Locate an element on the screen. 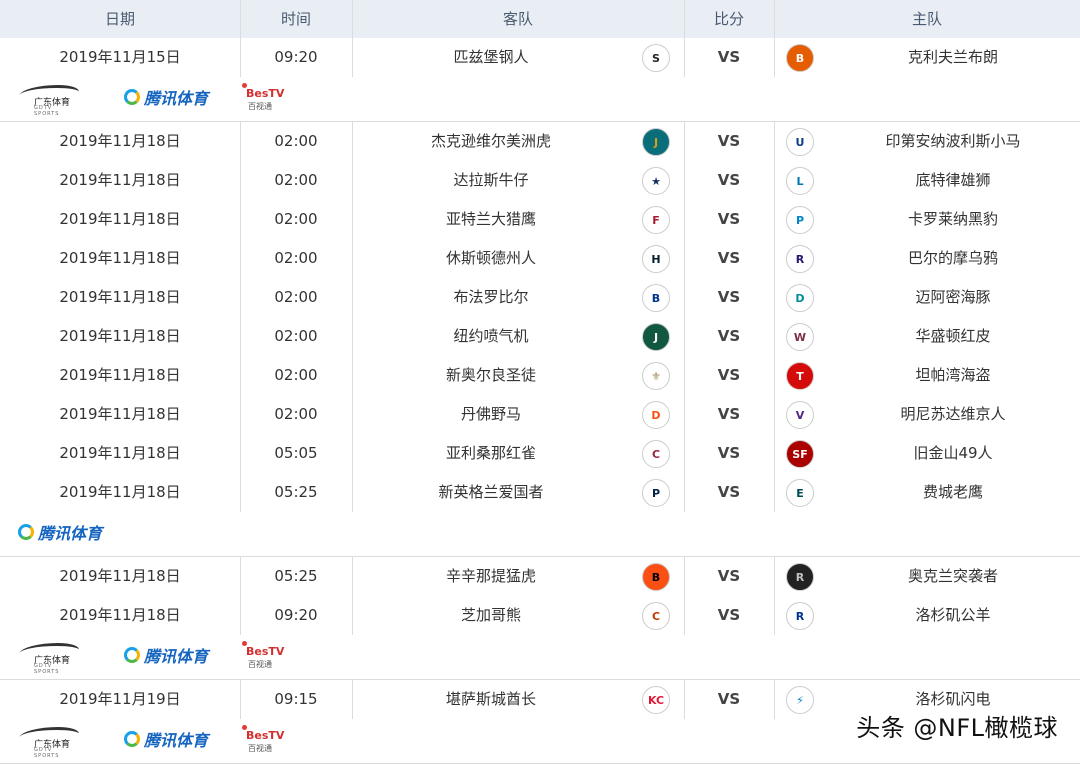 This screenshot has height=764, width=1080. falcons-icon: F is located at coordinates (656, 220).